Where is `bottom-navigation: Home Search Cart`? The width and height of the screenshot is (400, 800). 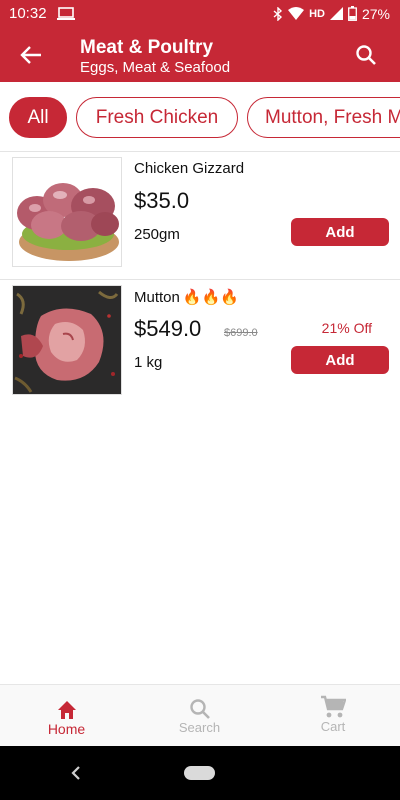 bottom-navigation: Home Search Cart is located at coordinates (200, 715).